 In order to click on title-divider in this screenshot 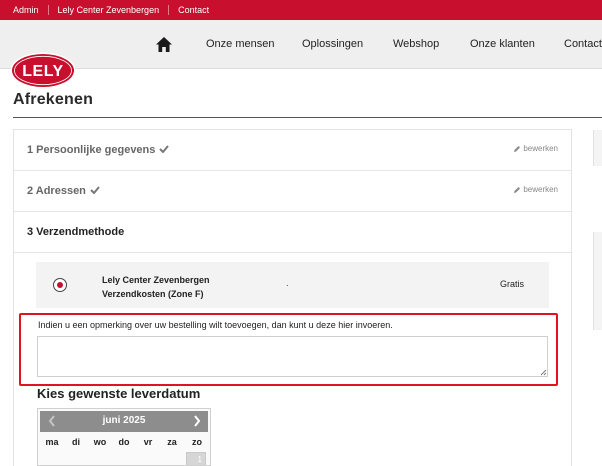, I will do `click(307, 117)`.